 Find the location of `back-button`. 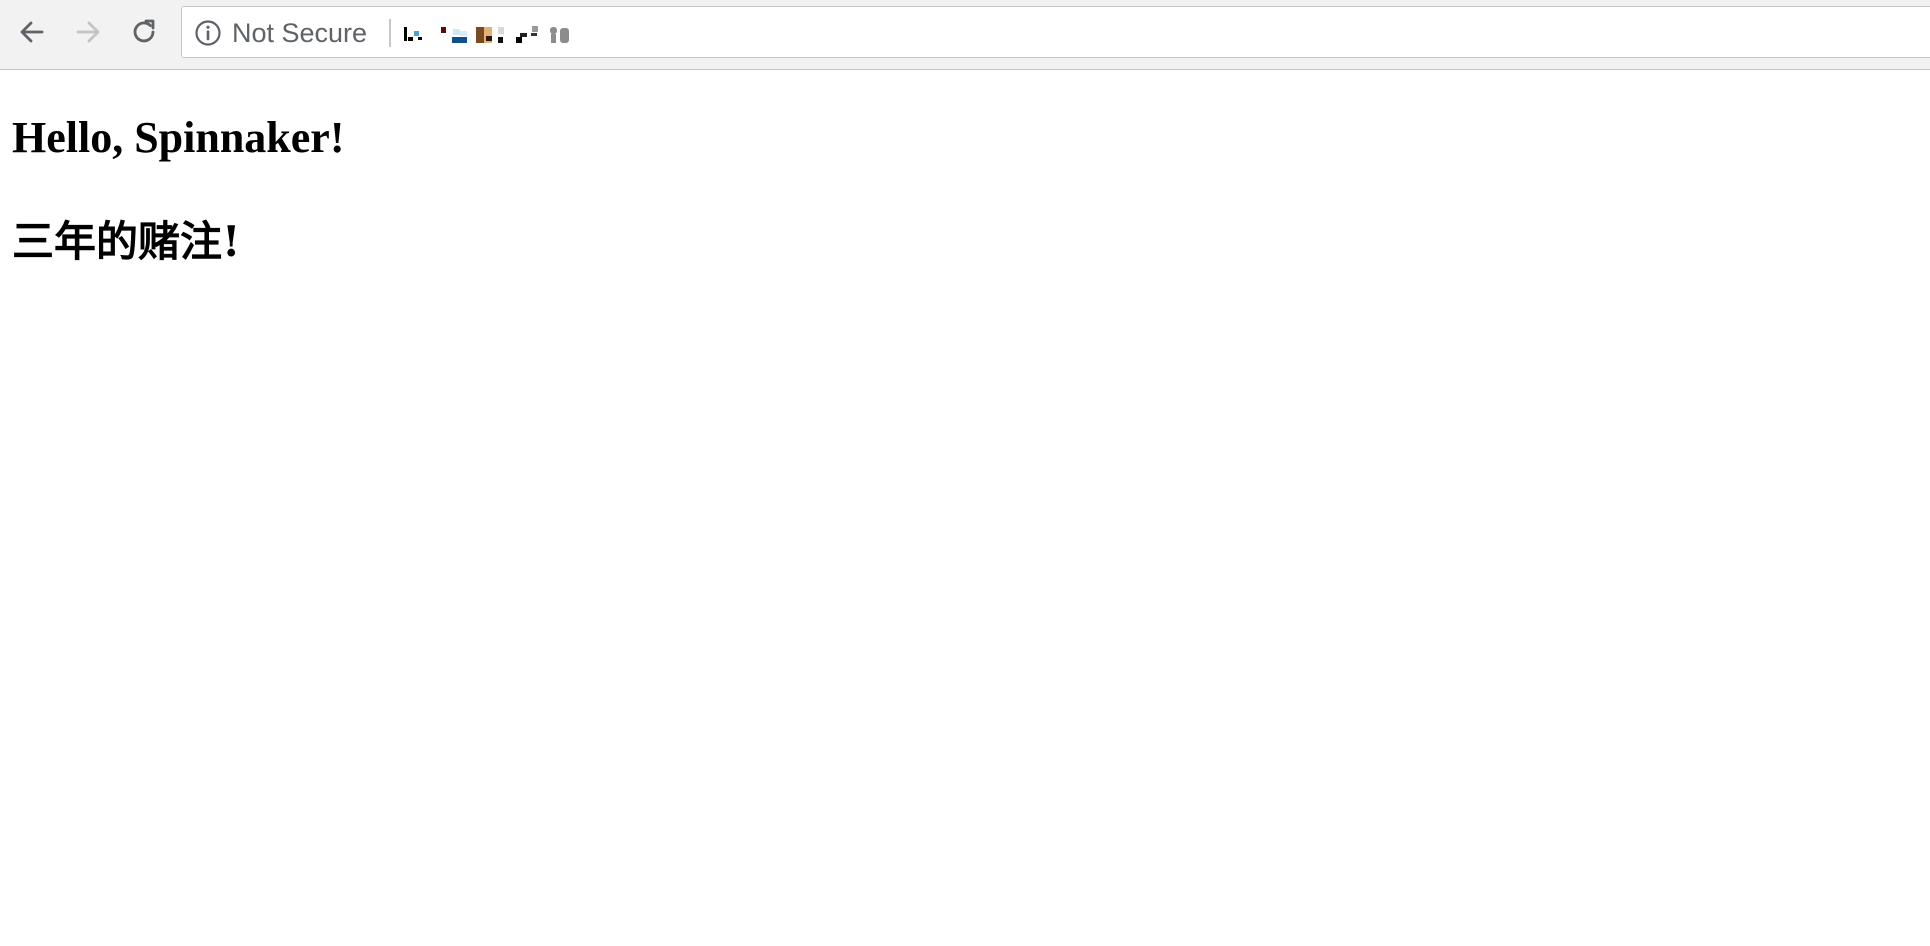

back-button is located at coordinates (32, 32).